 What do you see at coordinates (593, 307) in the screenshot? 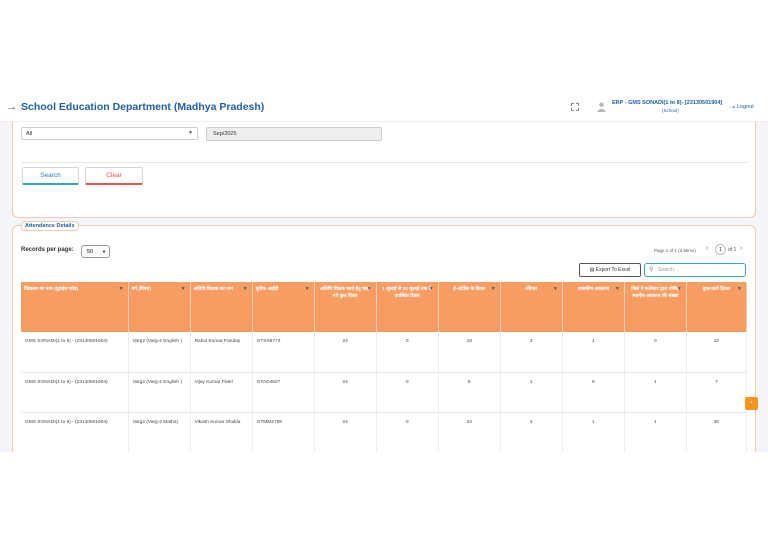
I see `column-header: शासकीय अवकाश ▼` at bounding box center [593, 307].